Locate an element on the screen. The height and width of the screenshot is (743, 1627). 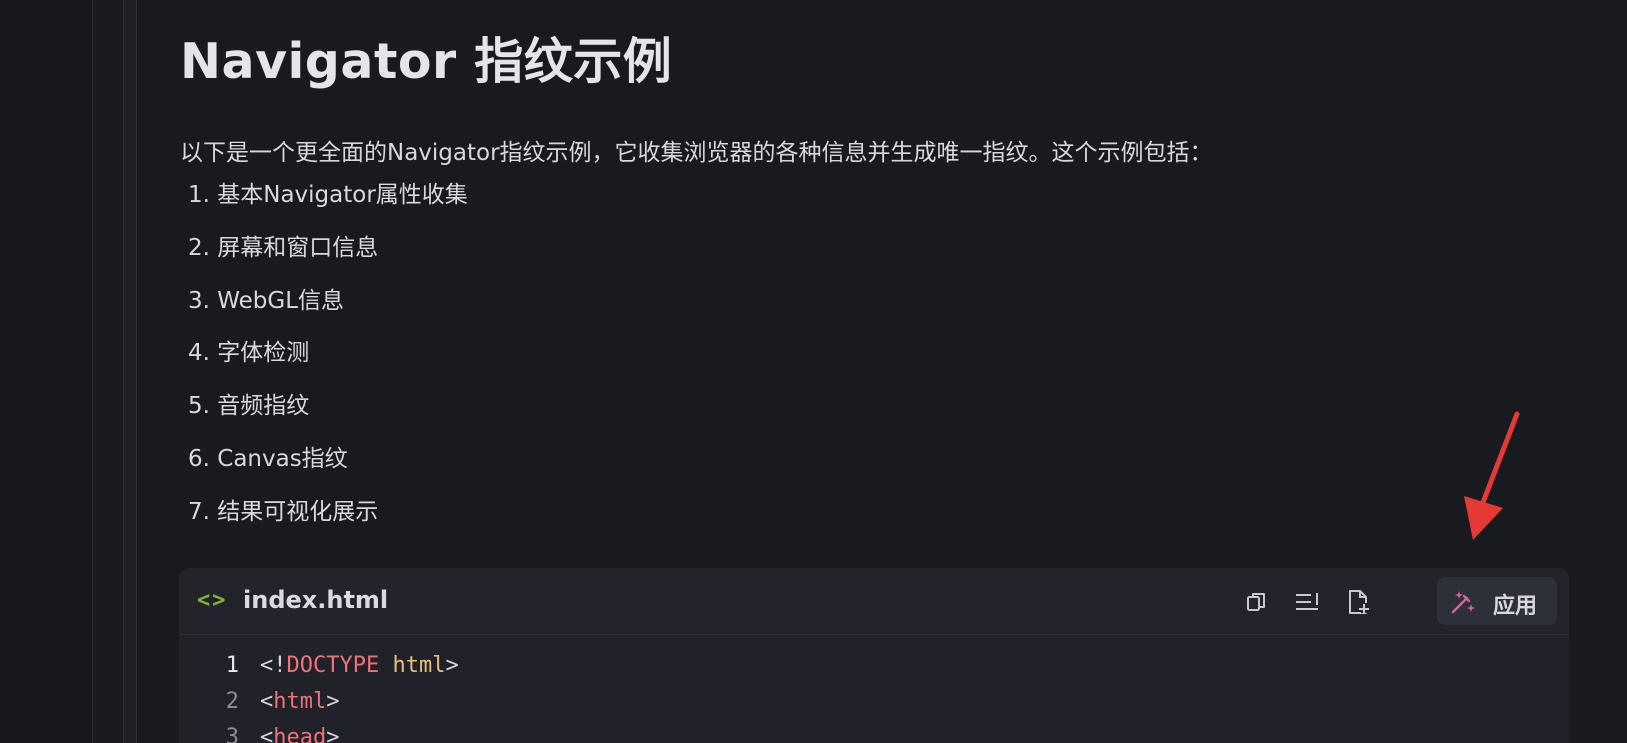
code-tag: html is located at coordinates (300, 701).